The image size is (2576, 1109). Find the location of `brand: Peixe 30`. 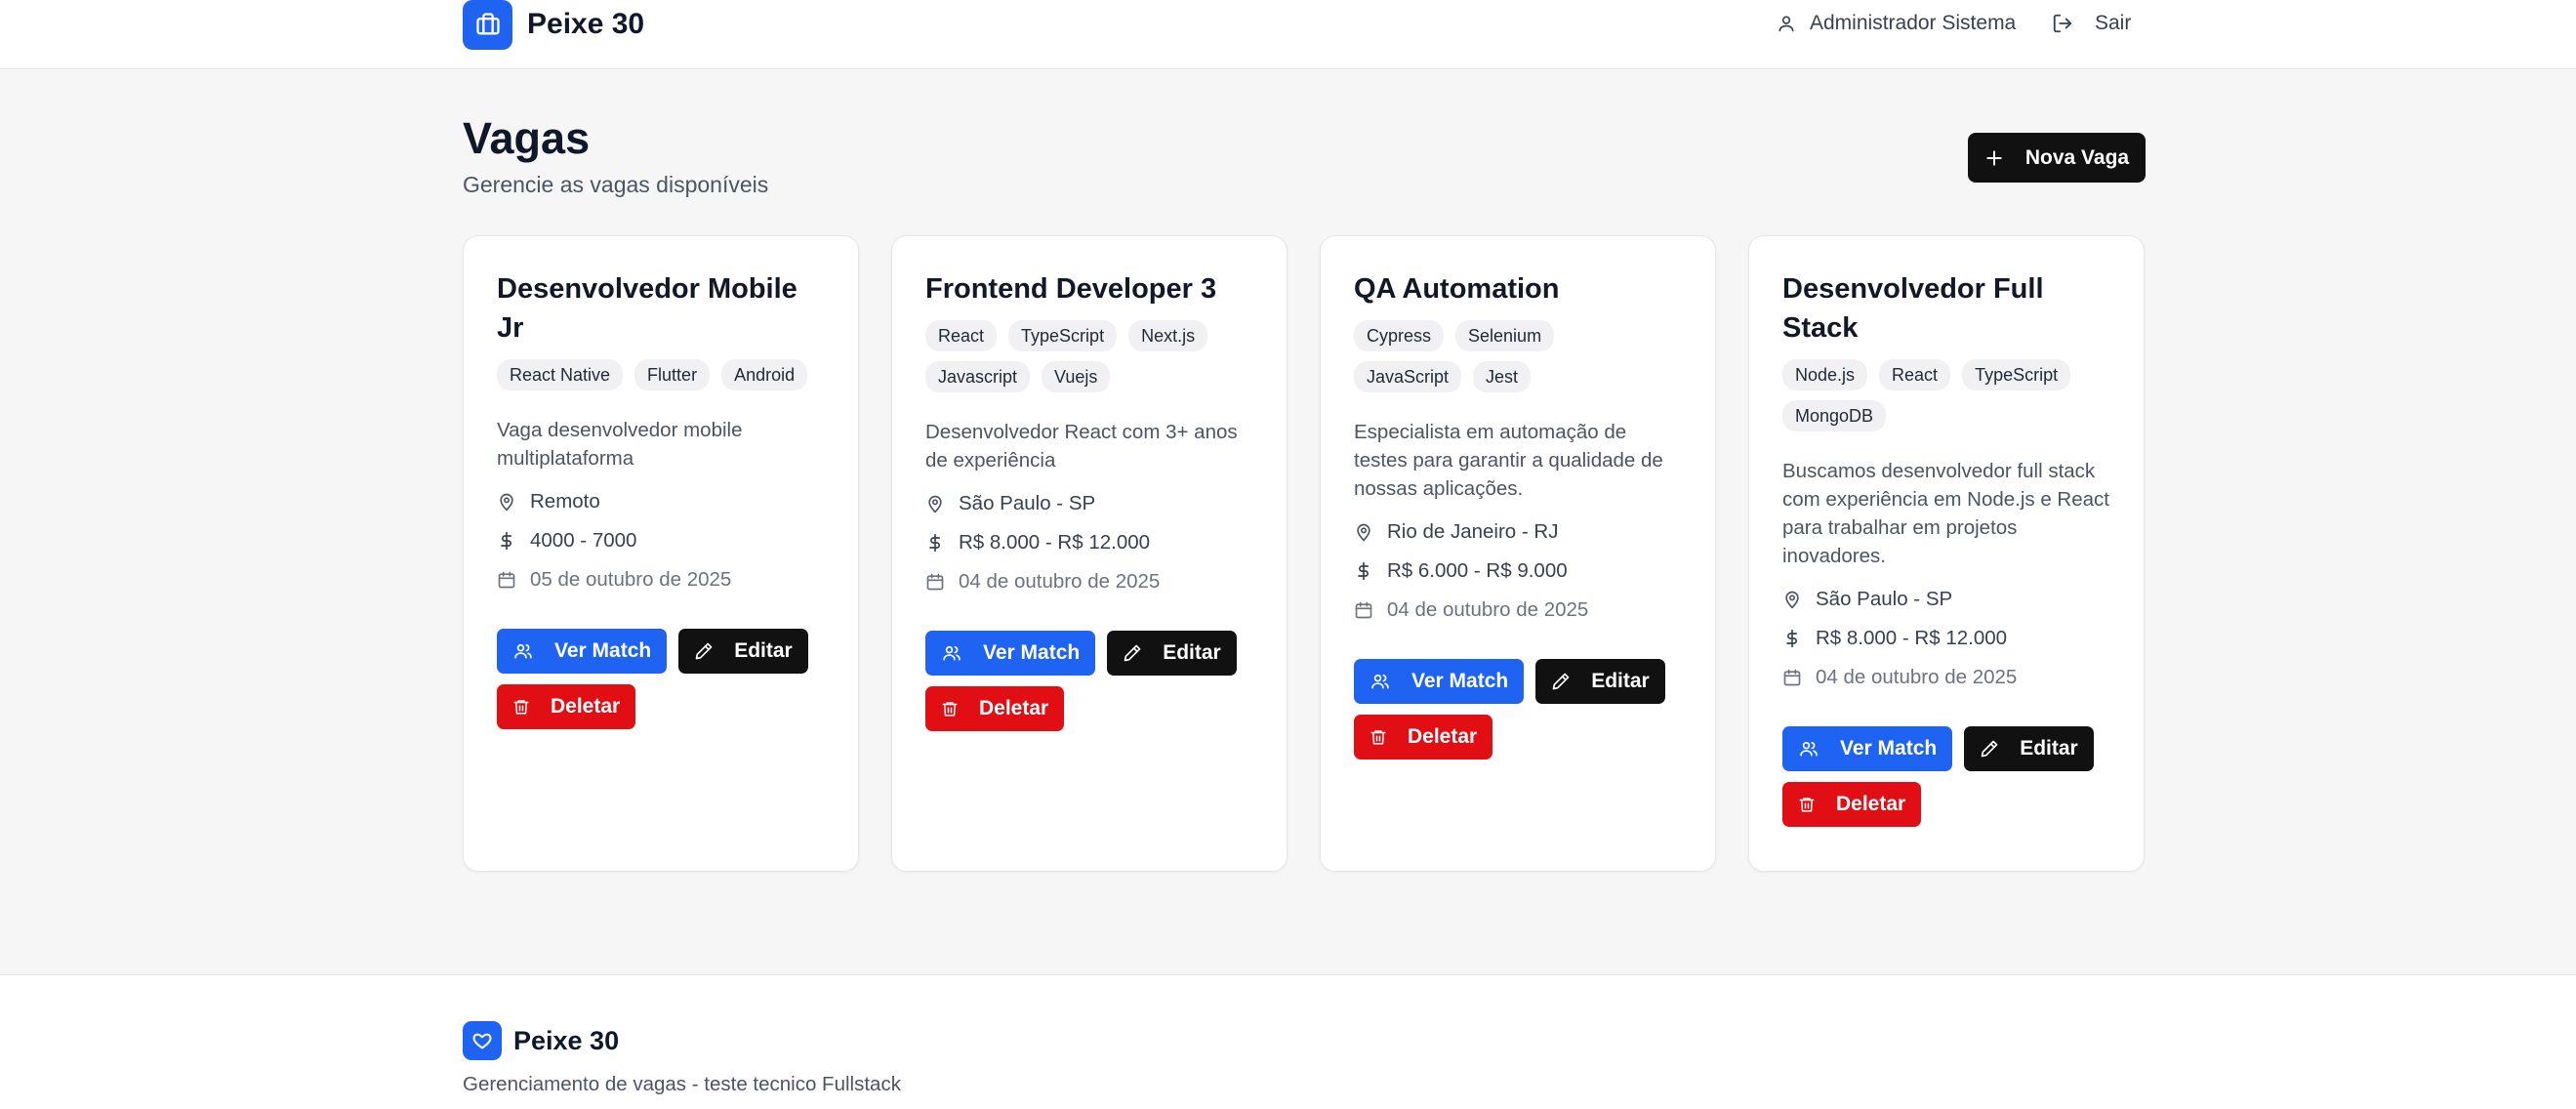

brand: Peixe 30 is located at coordinates (554, 25).